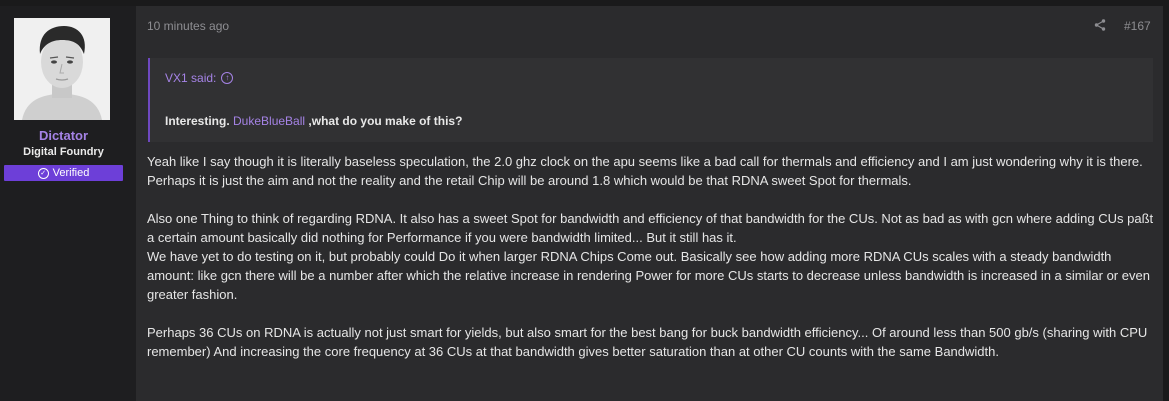 The image size is (1169, 401). What do you see at coordinates (190, 78) in the screenshot?
I see `quote-author: VX1 said:` at bounding box center [190, 78].